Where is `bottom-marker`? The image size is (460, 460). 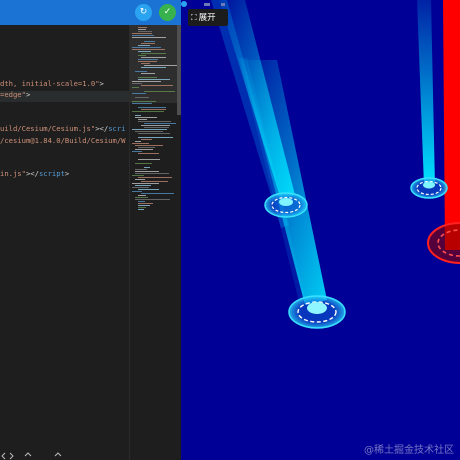
bottom-marker is located at coordinates (223, 4).